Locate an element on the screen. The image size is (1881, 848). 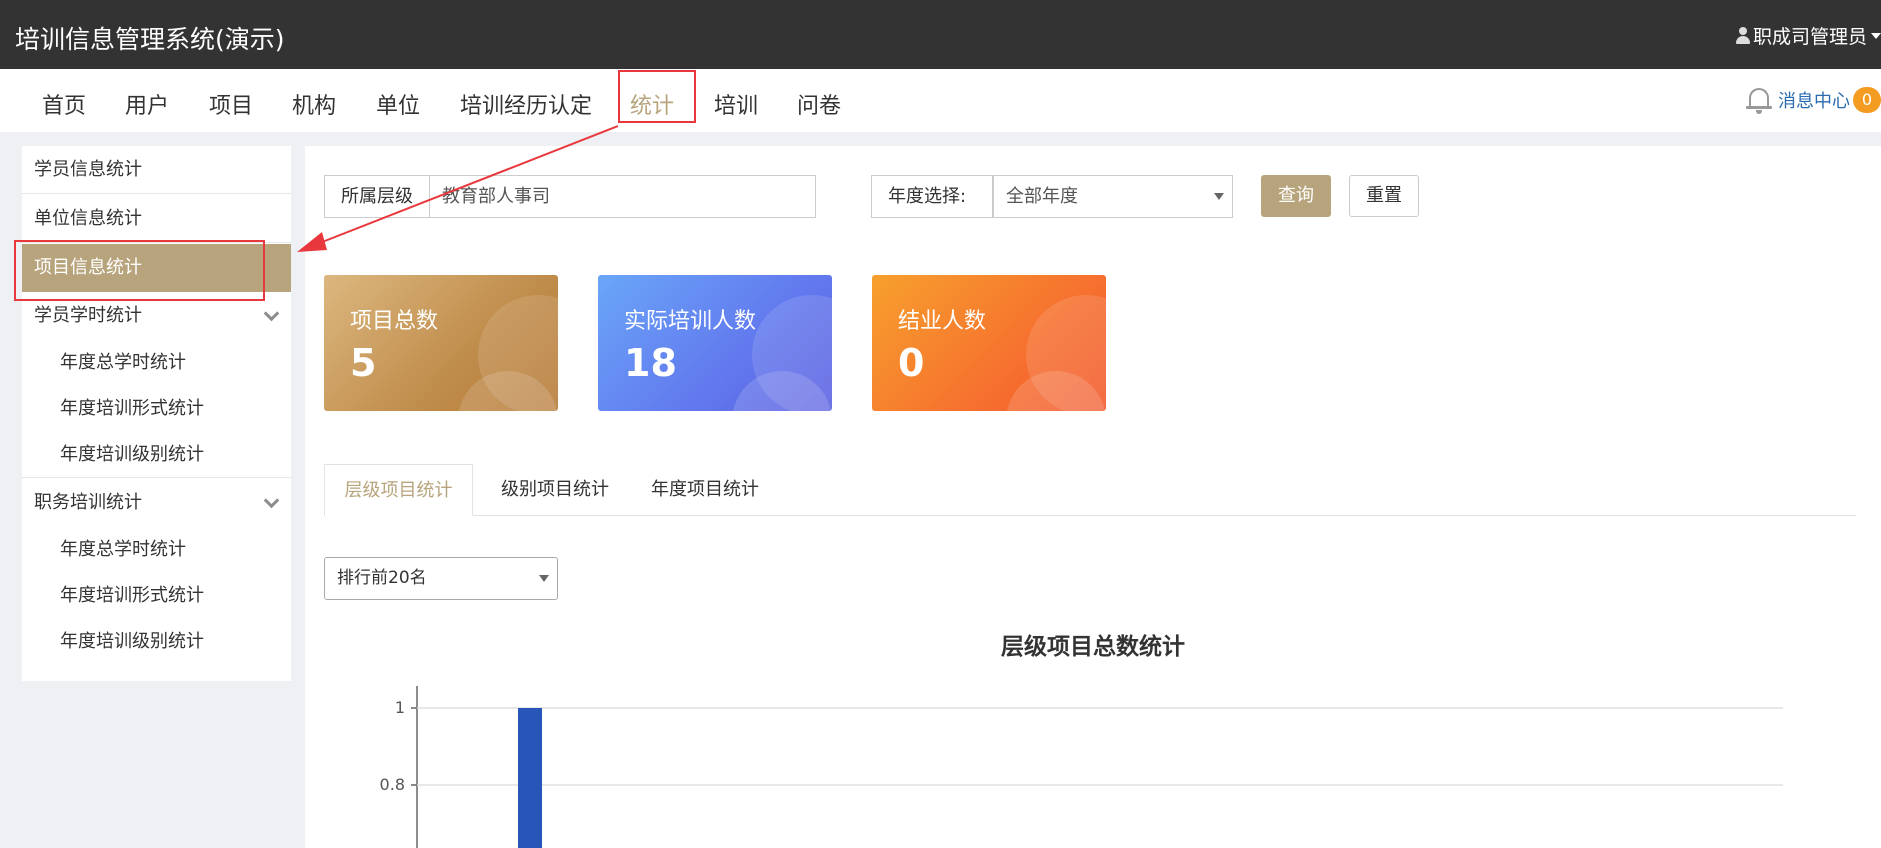
arrow-head is located at coordinates (312, 242).